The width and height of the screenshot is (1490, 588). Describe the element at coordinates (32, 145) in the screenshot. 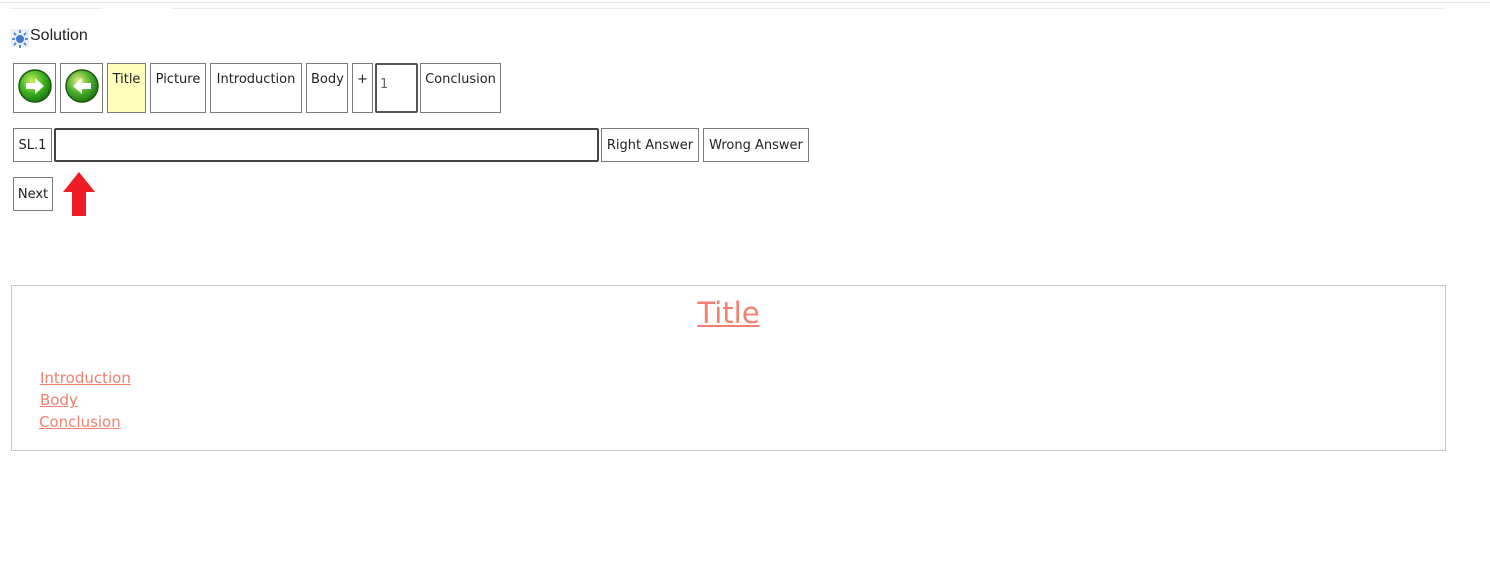

I see `slide-label-button: SL.1` at that location.